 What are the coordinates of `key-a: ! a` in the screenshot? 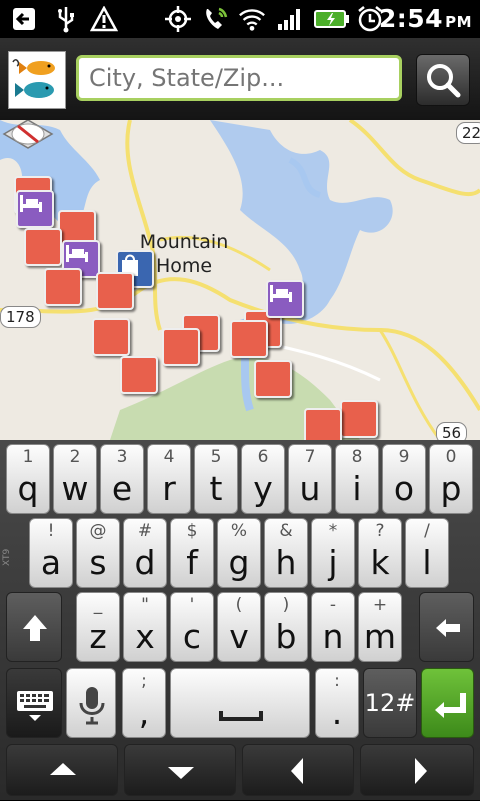 It's located at (51, 553).